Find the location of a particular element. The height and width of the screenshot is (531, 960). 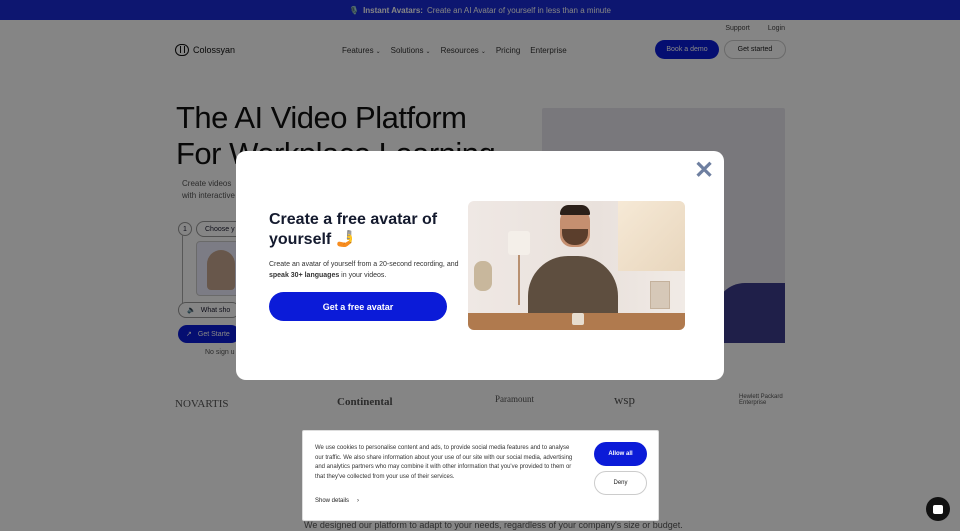

photo-mug is located at coordinates (578, 319).